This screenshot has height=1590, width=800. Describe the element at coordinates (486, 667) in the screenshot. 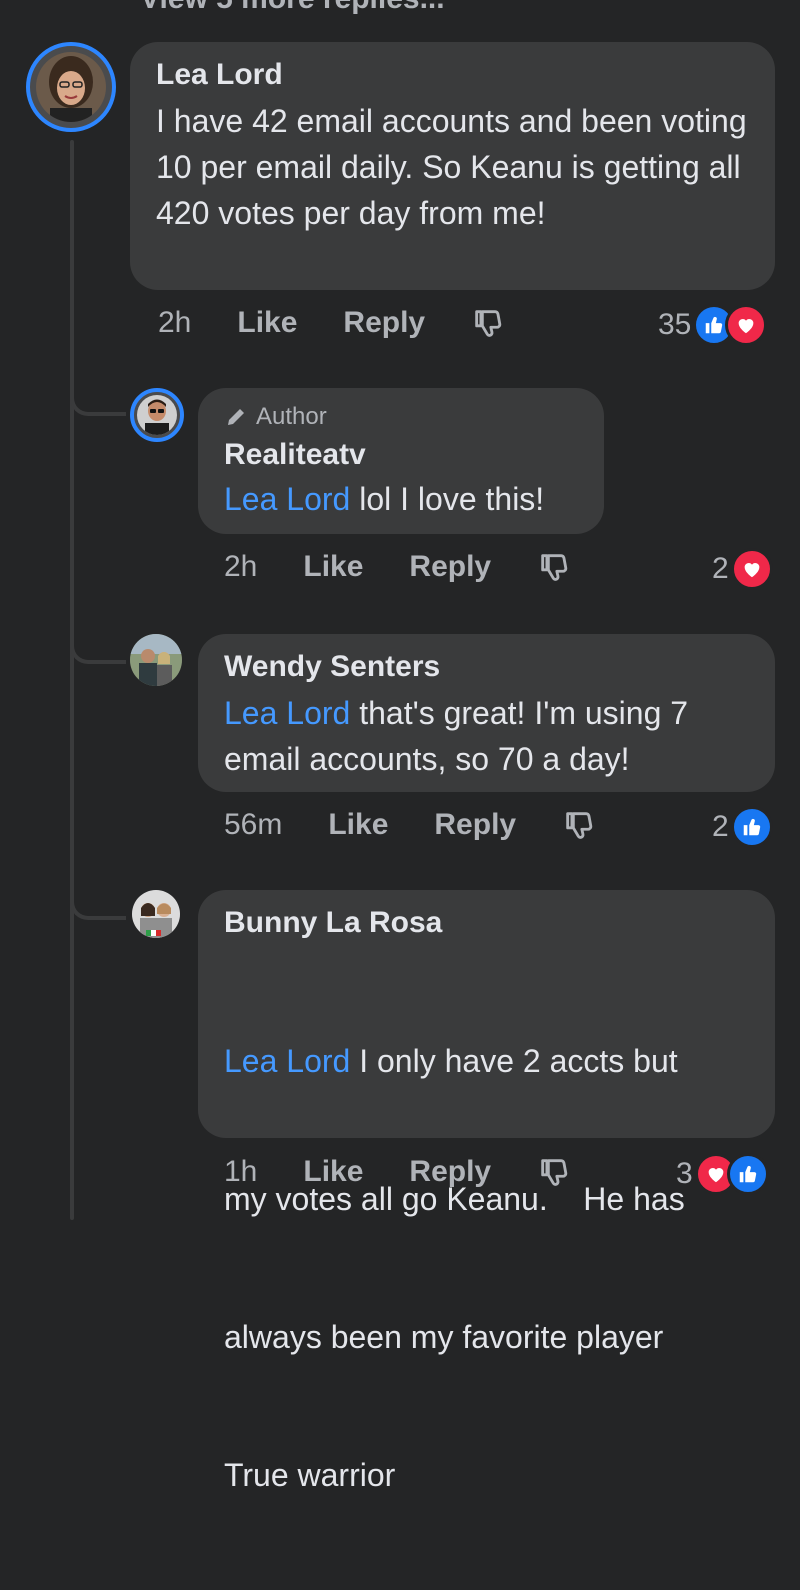

I see `comment-author-name: Wendy Senters` at that location.